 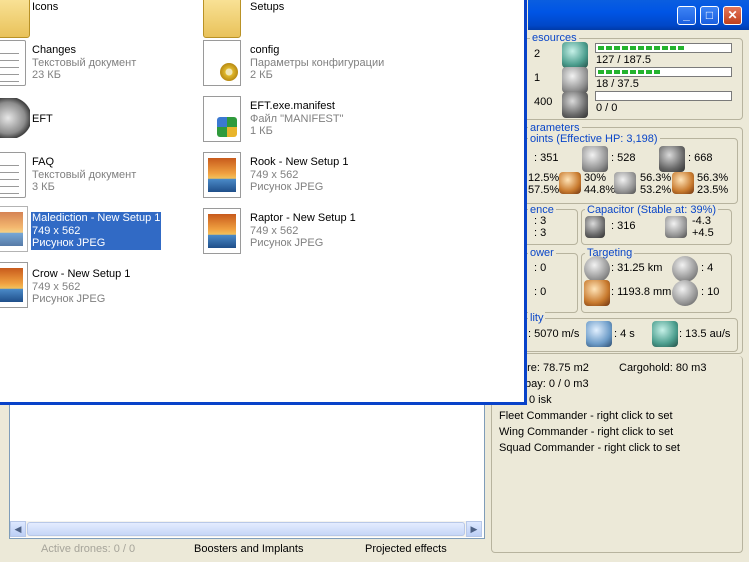 What do you see at coordinates (540, 268) in the screenshot?
I see `firepower-value-1: : 0` at bounding box center [540, 268].